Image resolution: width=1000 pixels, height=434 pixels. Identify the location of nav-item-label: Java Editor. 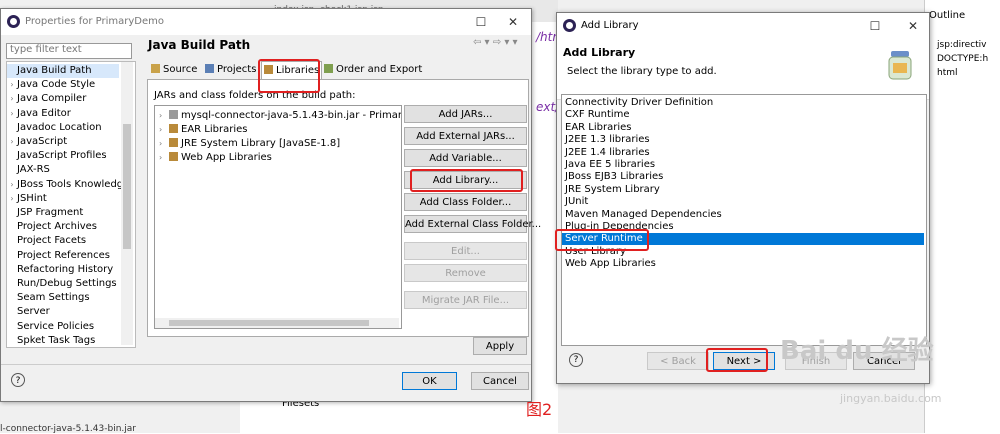
(44, 113).